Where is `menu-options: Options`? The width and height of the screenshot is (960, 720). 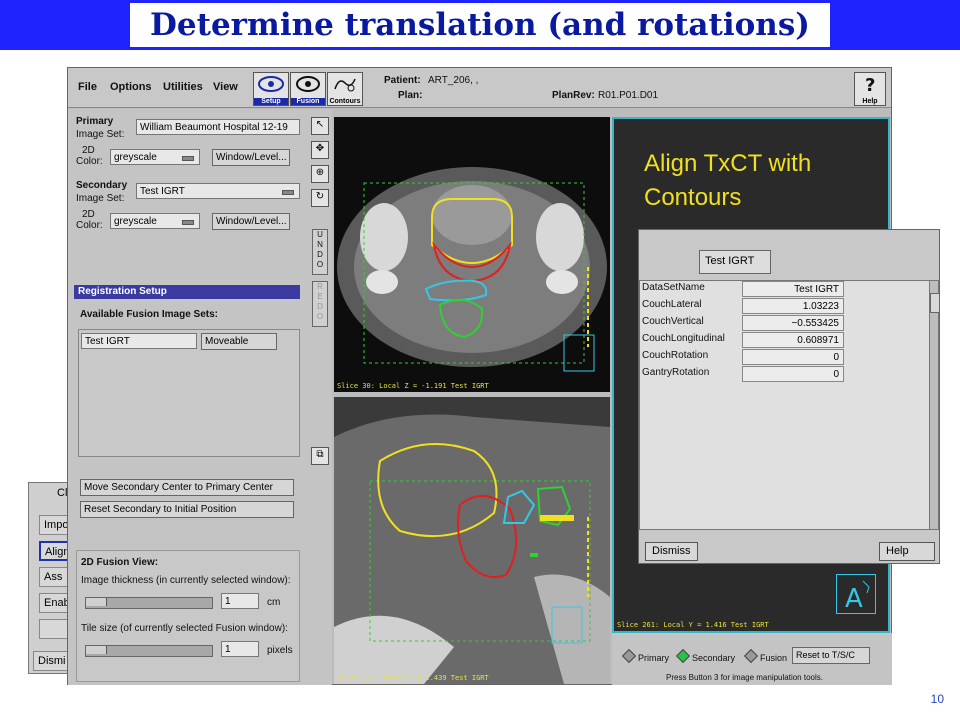 menu-options: Options is located at coordinates (131, 87).